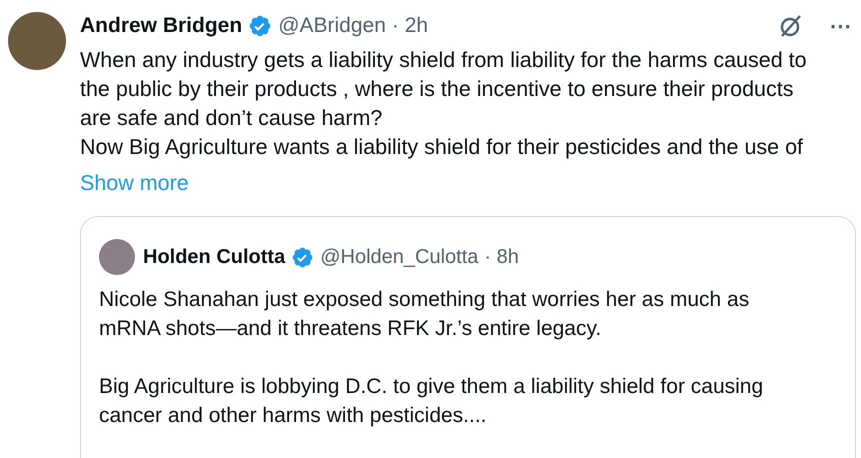 The image size is (861, 458). Describe the element at coordinates (214, 257) in the screenshot. I see `quoted-author-name: Holden Culotta` at that location.